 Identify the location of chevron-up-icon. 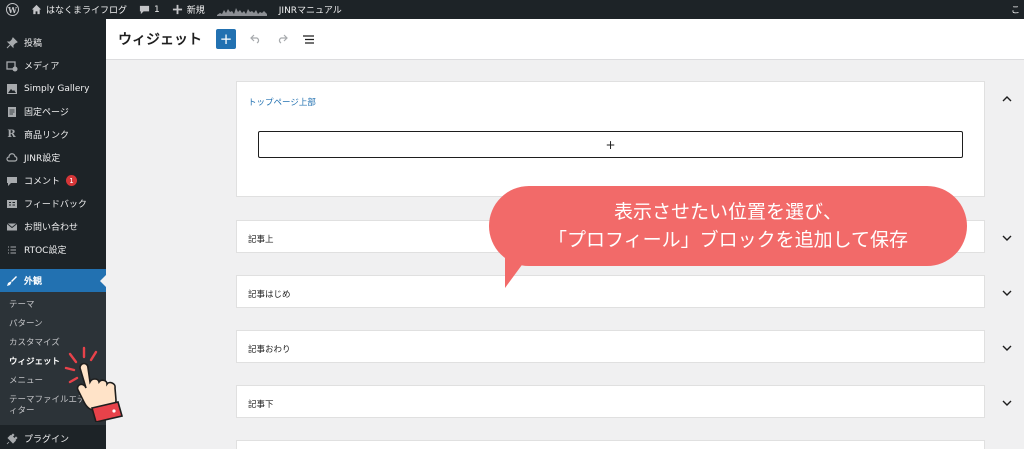
(1007, 99).